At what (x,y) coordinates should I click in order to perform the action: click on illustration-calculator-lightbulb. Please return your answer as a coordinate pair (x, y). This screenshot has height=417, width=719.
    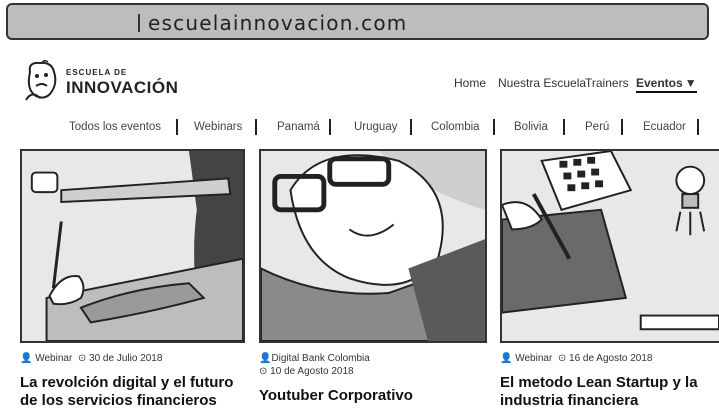
    Looking at the image, I should click on (610, 246).